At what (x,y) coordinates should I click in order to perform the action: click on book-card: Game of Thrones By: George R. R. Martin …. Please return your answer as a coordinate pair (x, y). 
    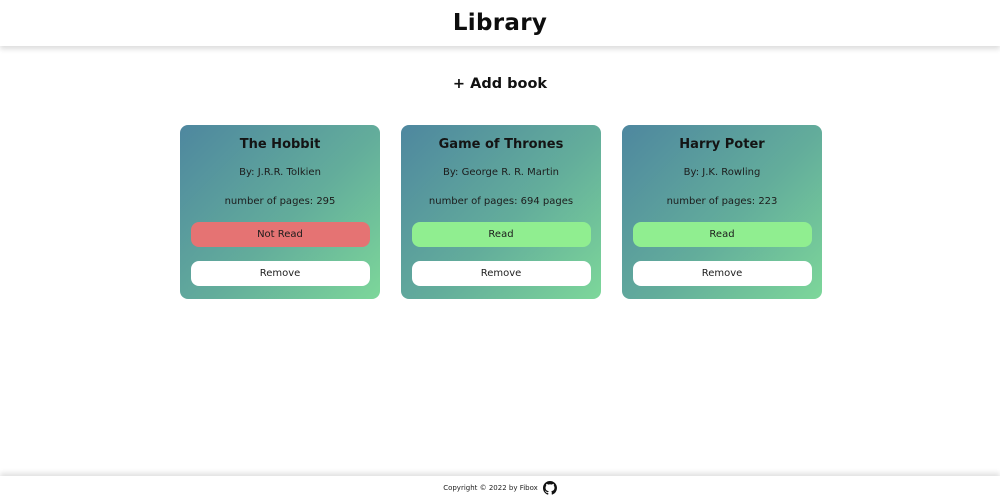
    Looking at the image, I should click on (501, 212).